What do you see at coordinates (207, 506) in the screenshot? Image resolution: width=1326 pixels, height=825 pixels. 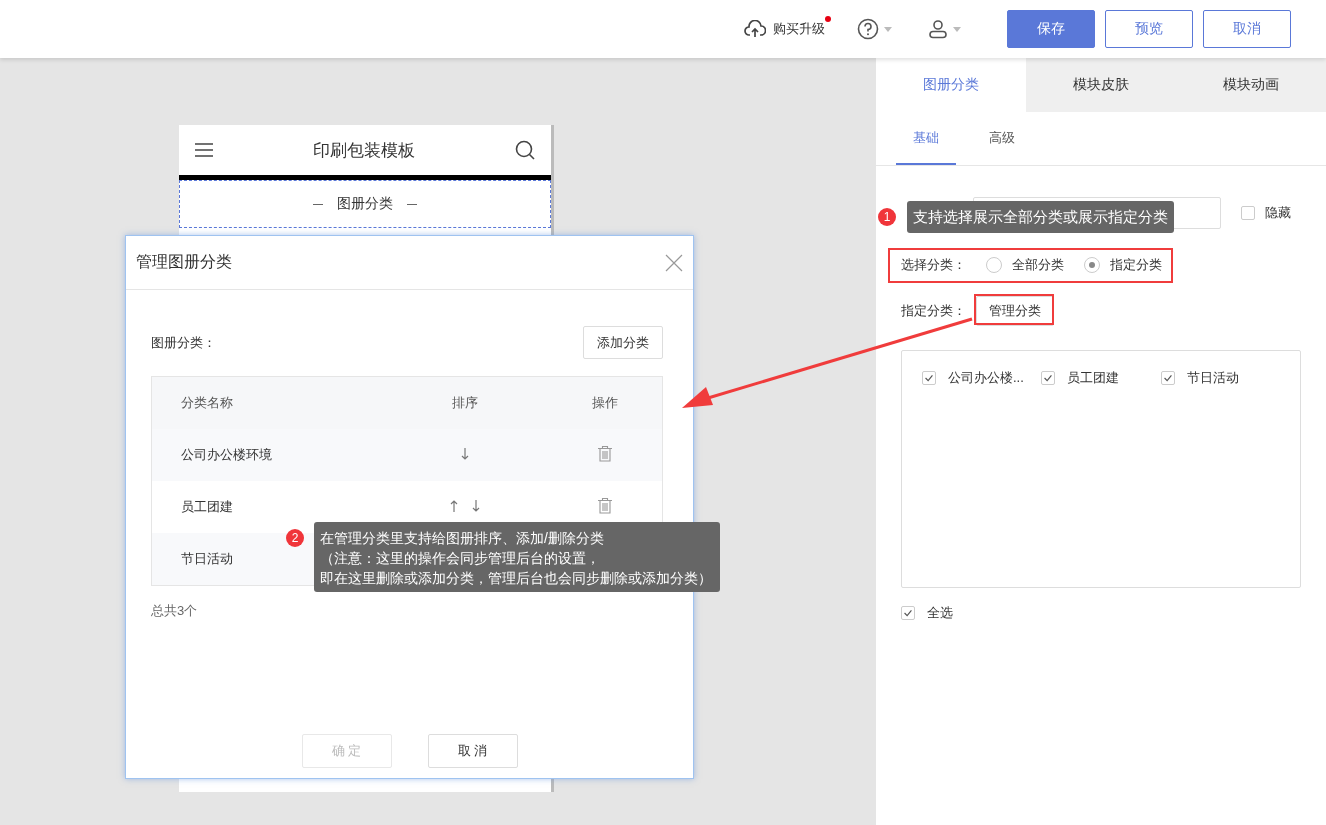 I see `category-name: 员工团建` at bounding box center [207, 506].